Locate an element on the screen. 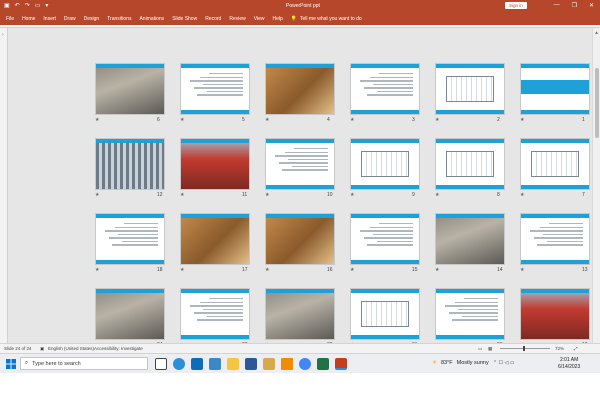 This screenshot has width=600, height=400. tell-me-box: 💡 Tell me what you want to do is located at coordinates (326, 19).